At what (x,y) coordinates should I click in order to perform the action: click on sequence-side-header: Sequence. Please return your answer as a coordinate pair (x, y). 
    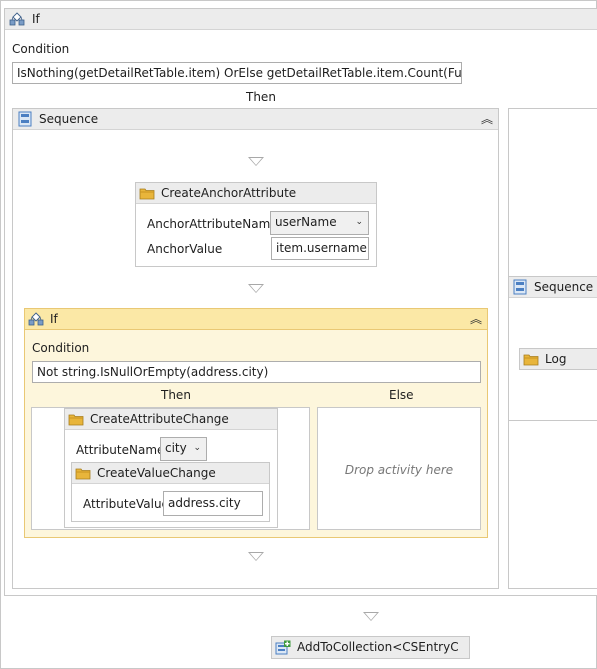
    Looking at the image, I should click on (553, 287).